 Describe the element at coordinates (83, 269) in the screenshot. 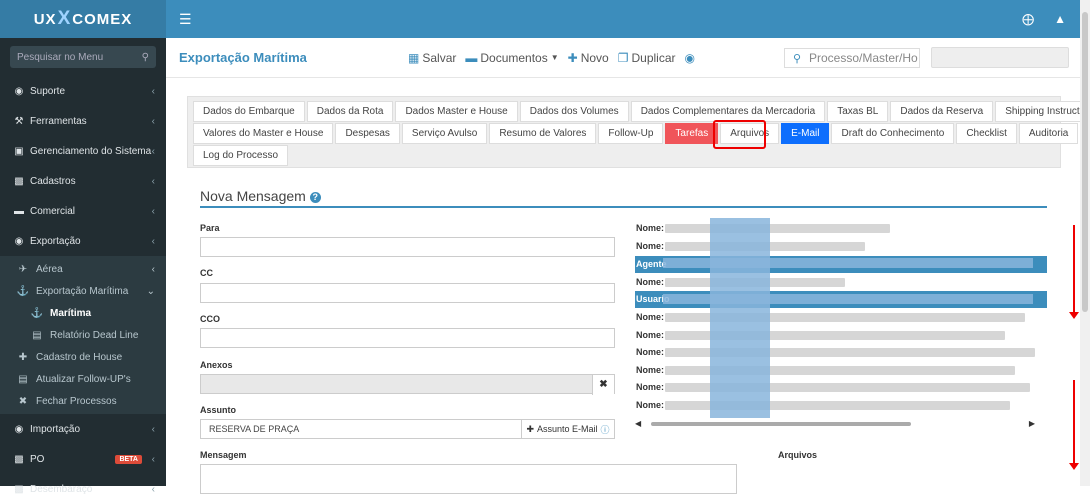

I see `submenu-aerea: ✈ Aérea ‹` at that location.